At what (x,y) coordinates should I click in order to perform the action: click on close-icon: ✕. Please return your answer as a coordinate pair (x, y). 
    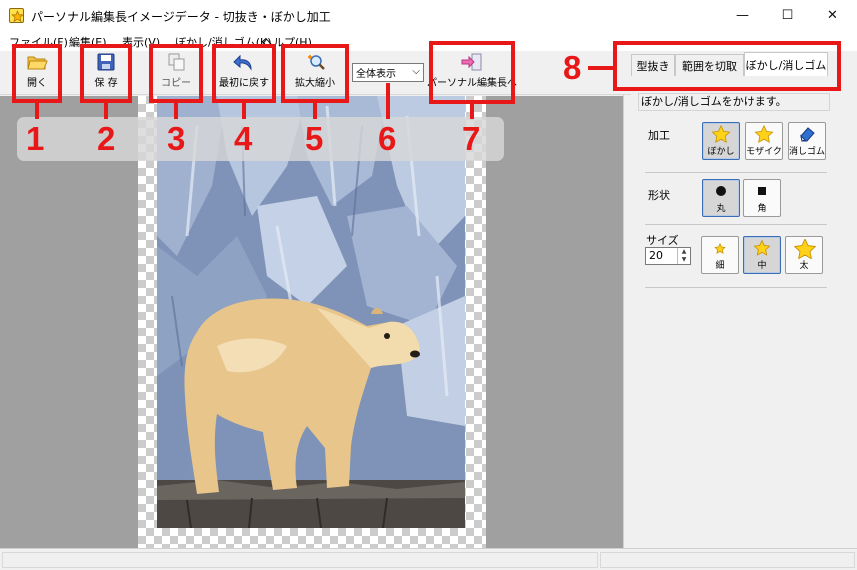
    Looking at the image, I should click on (832, 15).